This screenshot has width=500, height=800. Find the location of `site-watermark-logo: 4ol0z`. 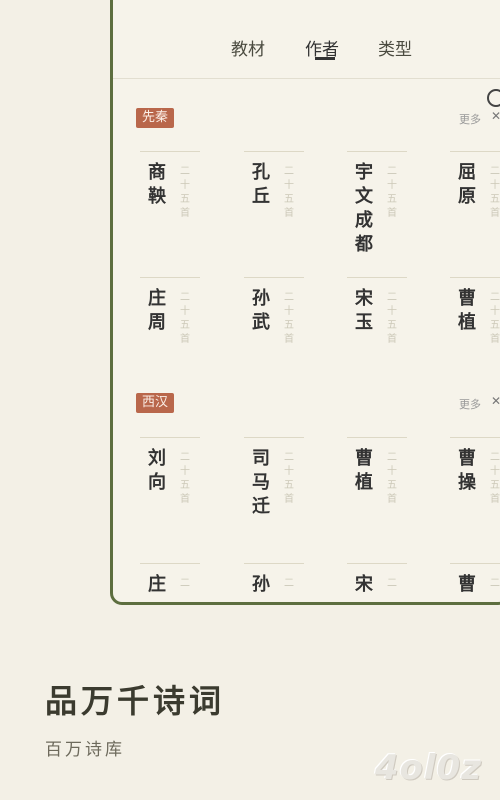

site-watermark-logo: 4ol0z is located at coordinates (428, 768).